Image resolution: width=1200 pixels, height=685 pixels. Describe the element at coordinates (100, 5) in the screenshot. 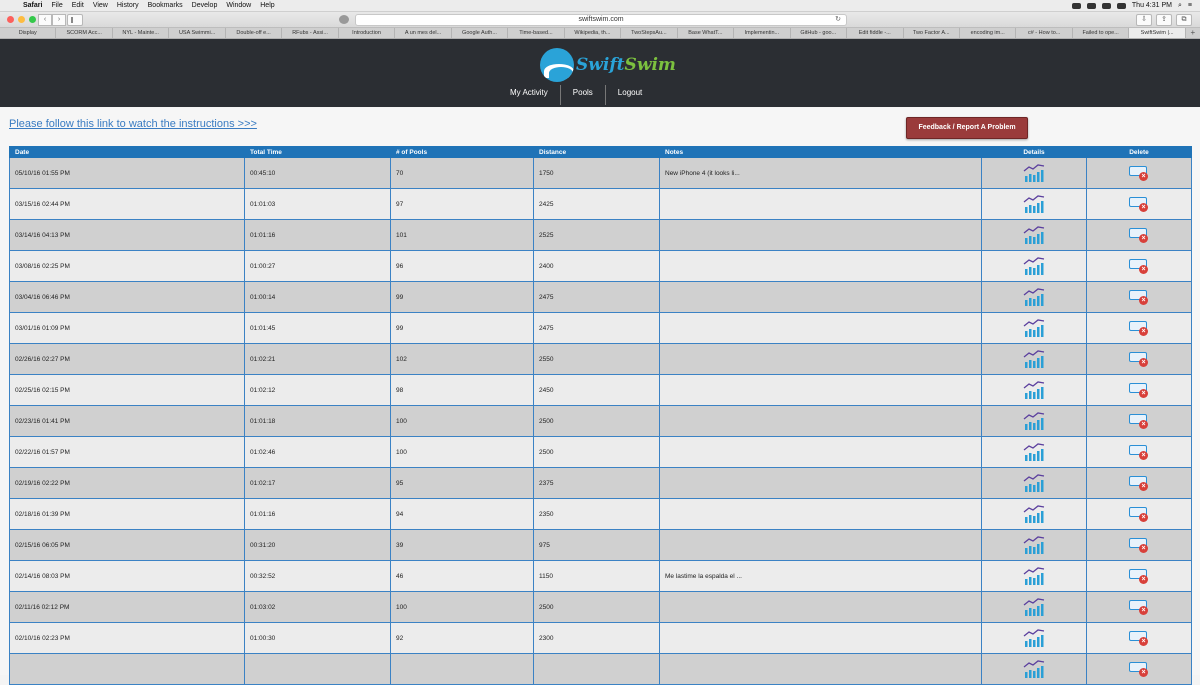

I see `menu-view: View` at that location.